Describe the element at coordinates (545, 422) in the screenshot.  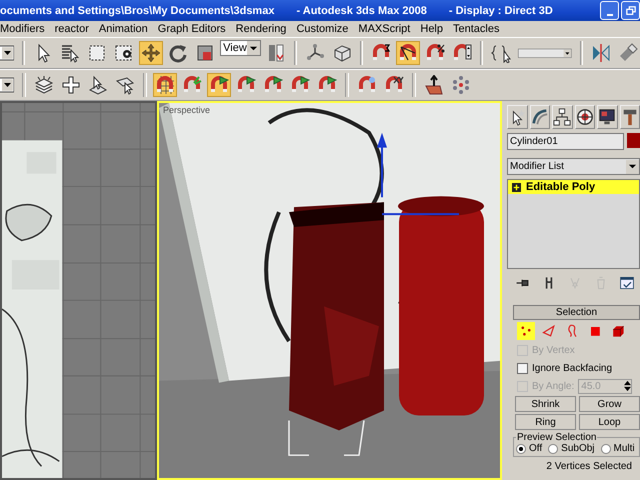
I see `panel-button: Ring` at that location.